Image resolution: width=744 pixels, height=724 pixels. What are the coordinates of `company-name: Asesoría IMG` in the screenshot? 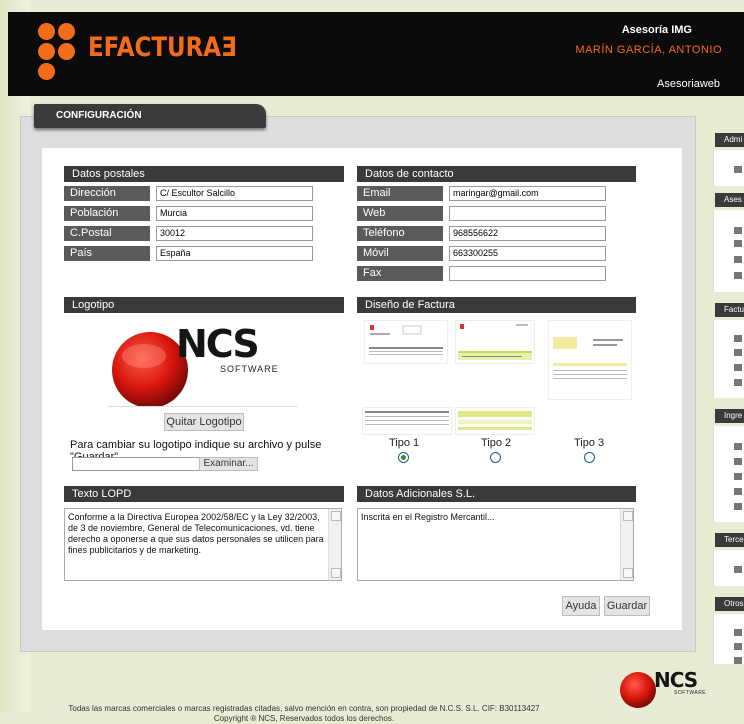 It's located at (656, 30).